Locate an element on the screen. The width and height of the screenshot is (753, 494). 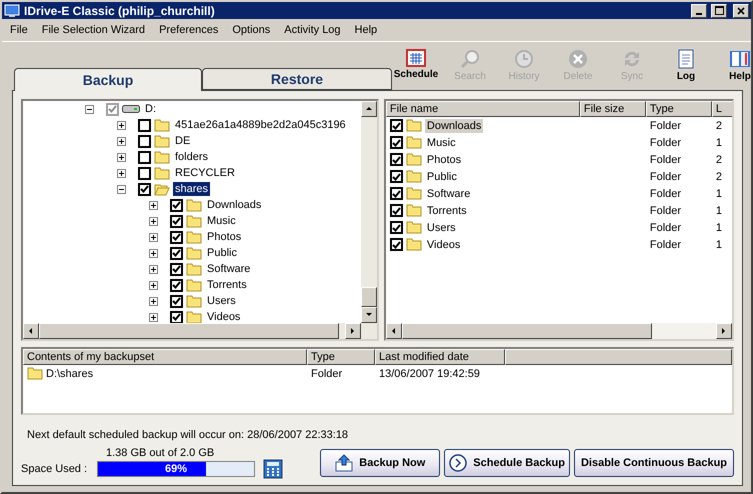
file-name: Photos is located at coordinates (444, 159).